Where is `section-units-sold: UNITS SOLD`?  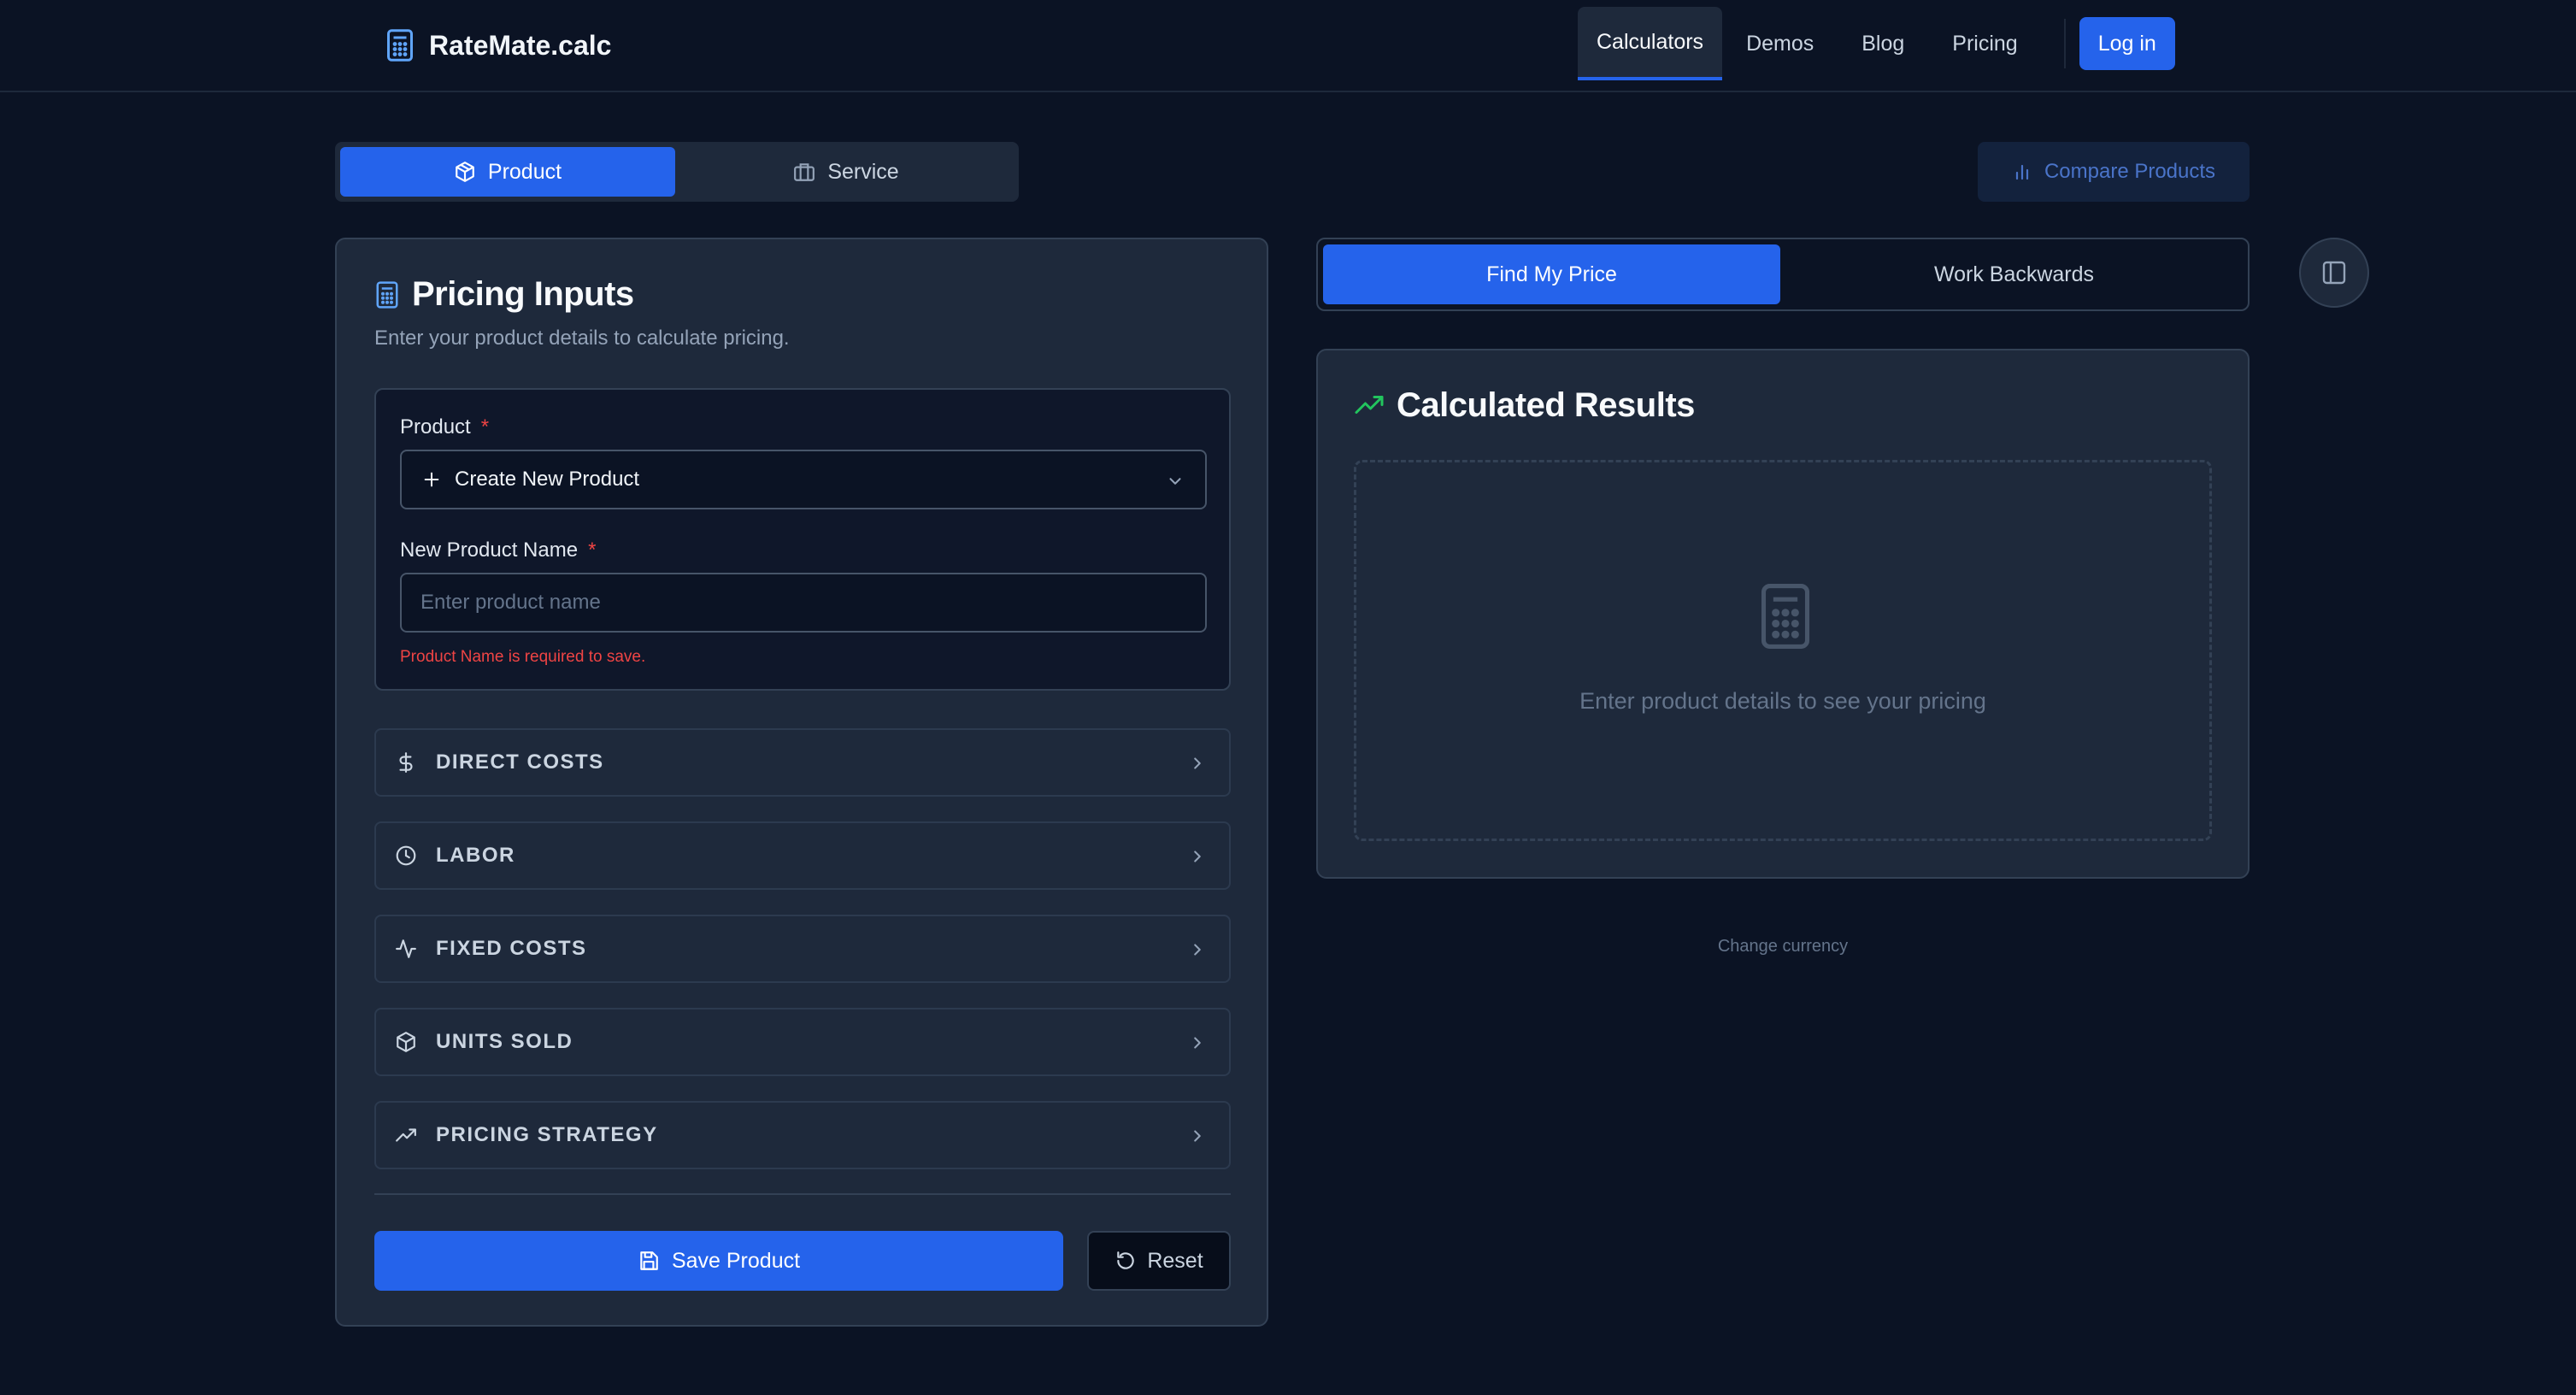 section-units-sold: UNITS SOLD is located at coordinates (802, 1042).